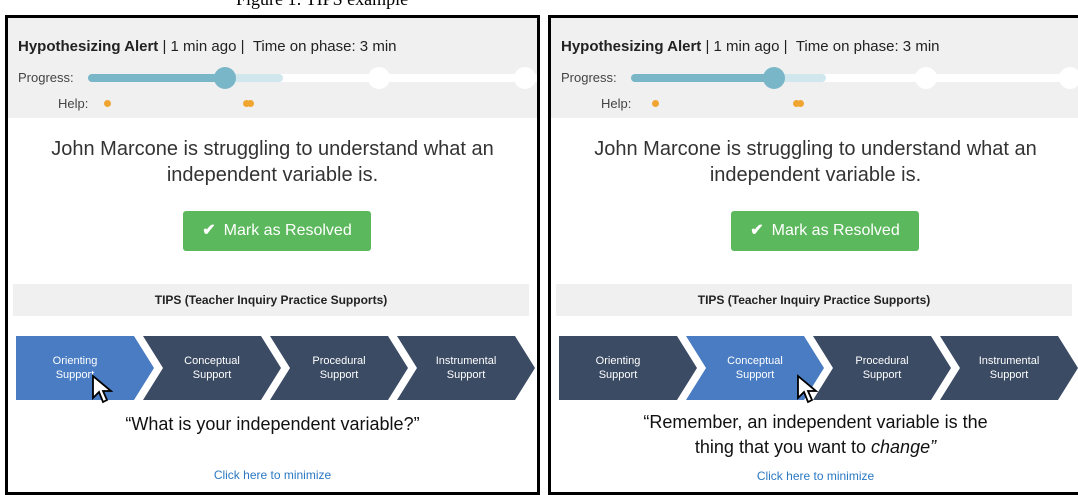  What do you see at coordinates (814, 476) in the screenshot?
I see `minimize-link: Click here to minimize` at bounding box center [814, 476].